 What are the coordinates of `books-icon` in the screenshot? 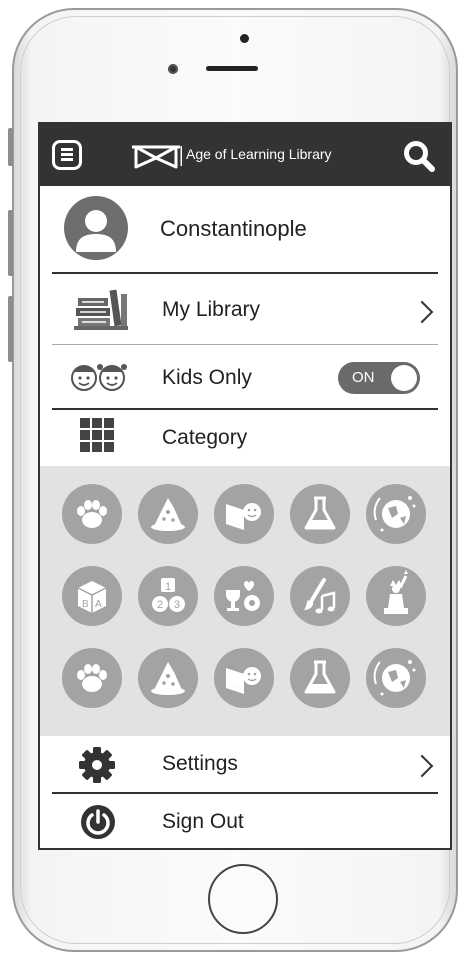 It's located at (101, 309).